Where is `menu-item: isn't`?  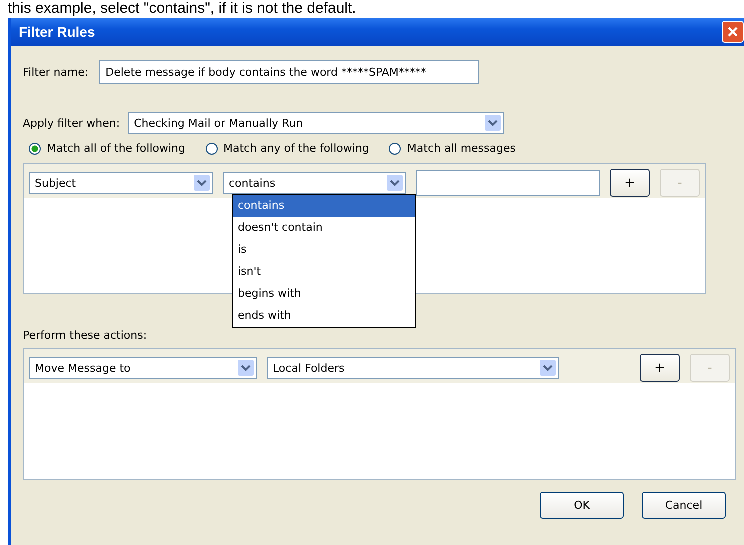 menu-item: isn't is located at coordinates (324, 272).